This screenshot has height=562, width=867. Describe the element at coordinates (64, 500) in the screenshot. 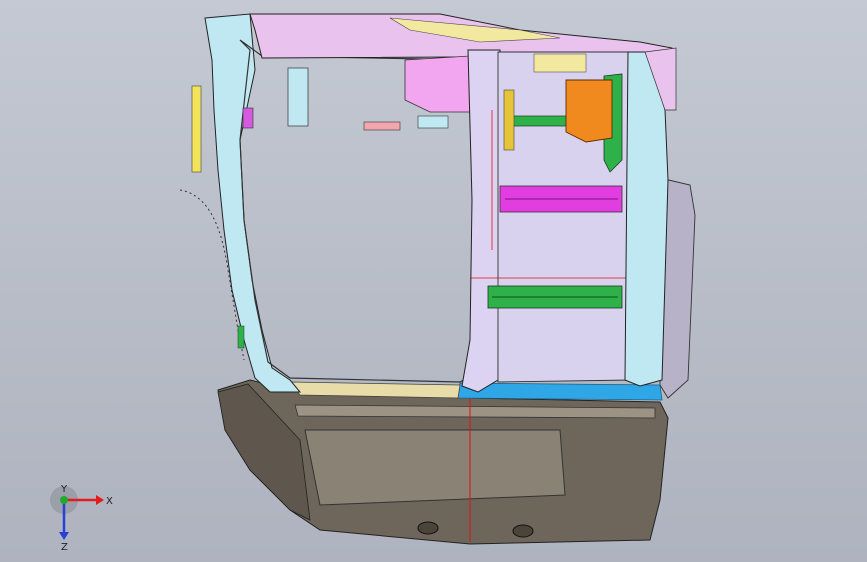

I see `triad-y-dot` at that location.